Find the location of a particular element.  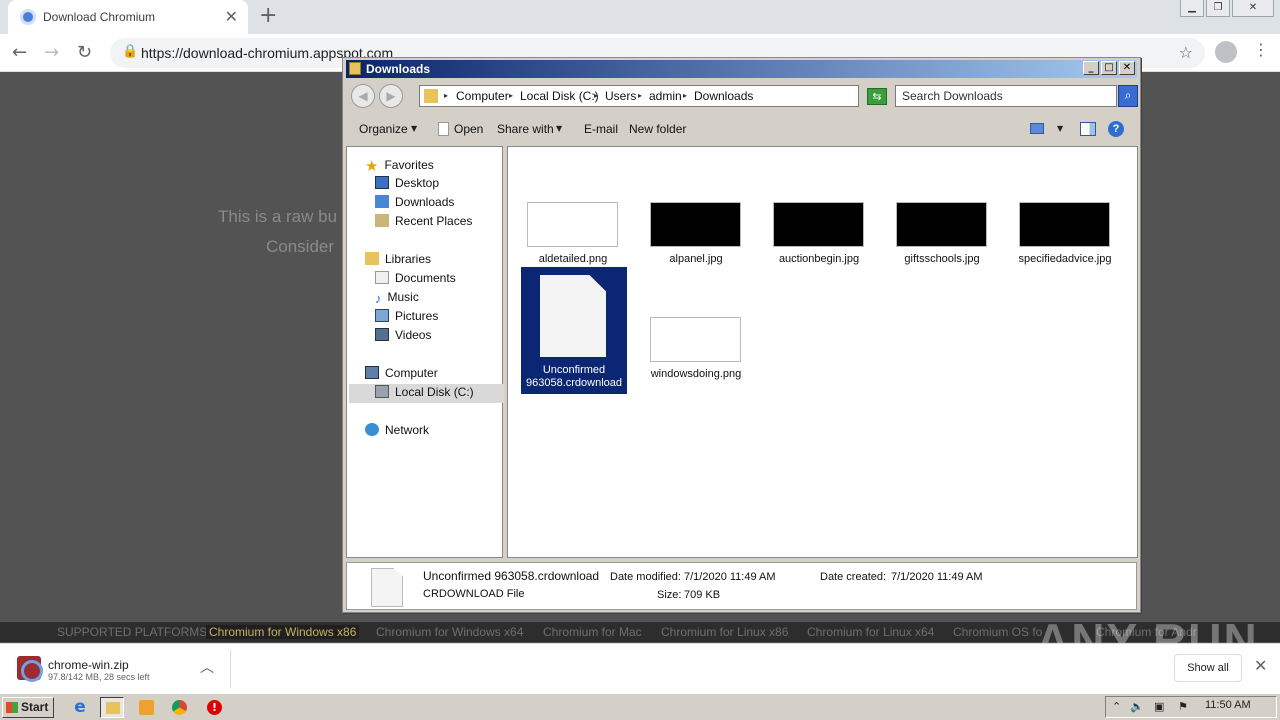

nav-item-recent-places: Recent Places is located at coordinates (423, 221).